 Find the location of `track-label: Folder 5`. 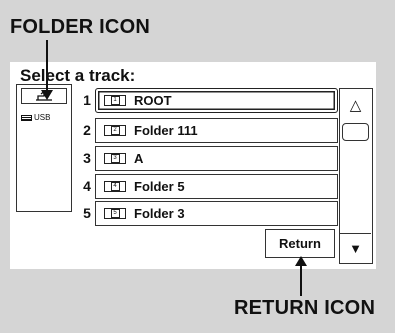

track-label: Folder 5 is located at coordinates (159, 186).